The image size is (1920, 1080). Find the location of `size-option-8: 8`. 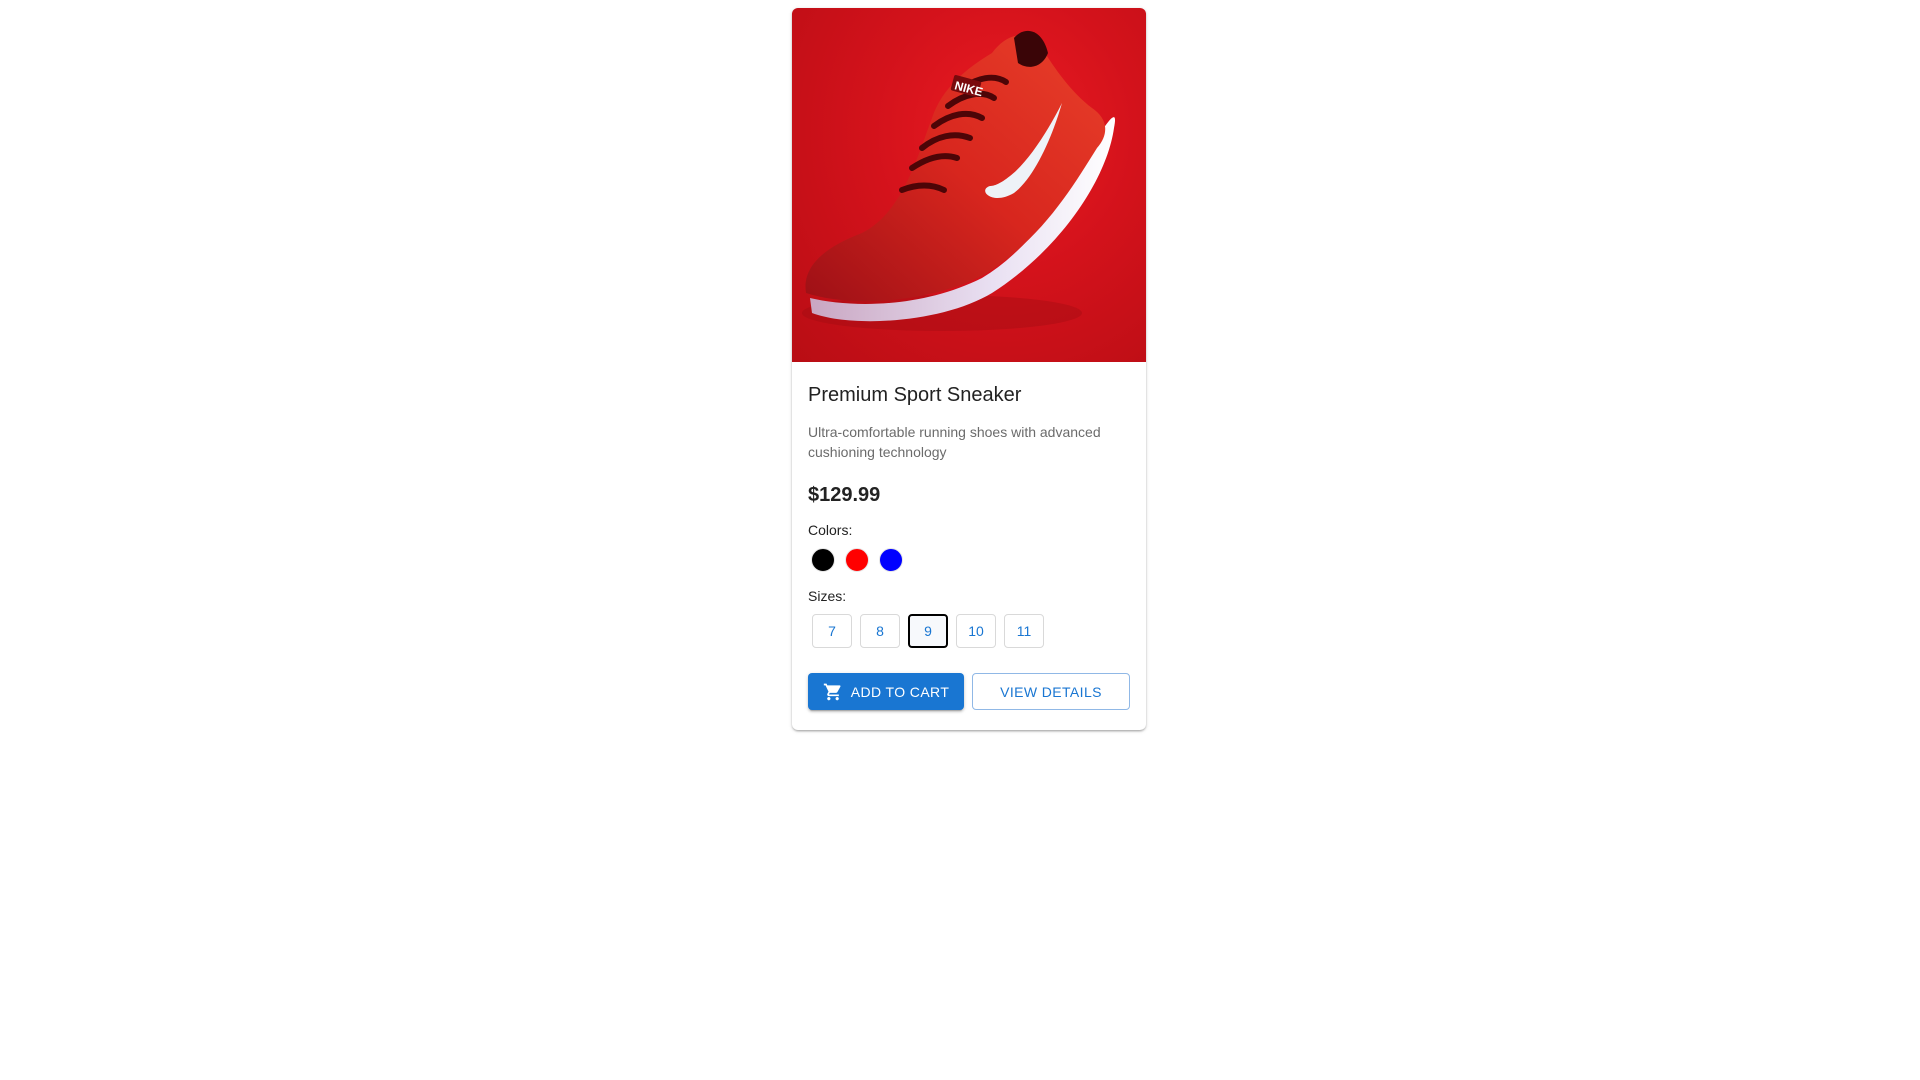

size-option-8: 8 is located at coordinates (880, 631).